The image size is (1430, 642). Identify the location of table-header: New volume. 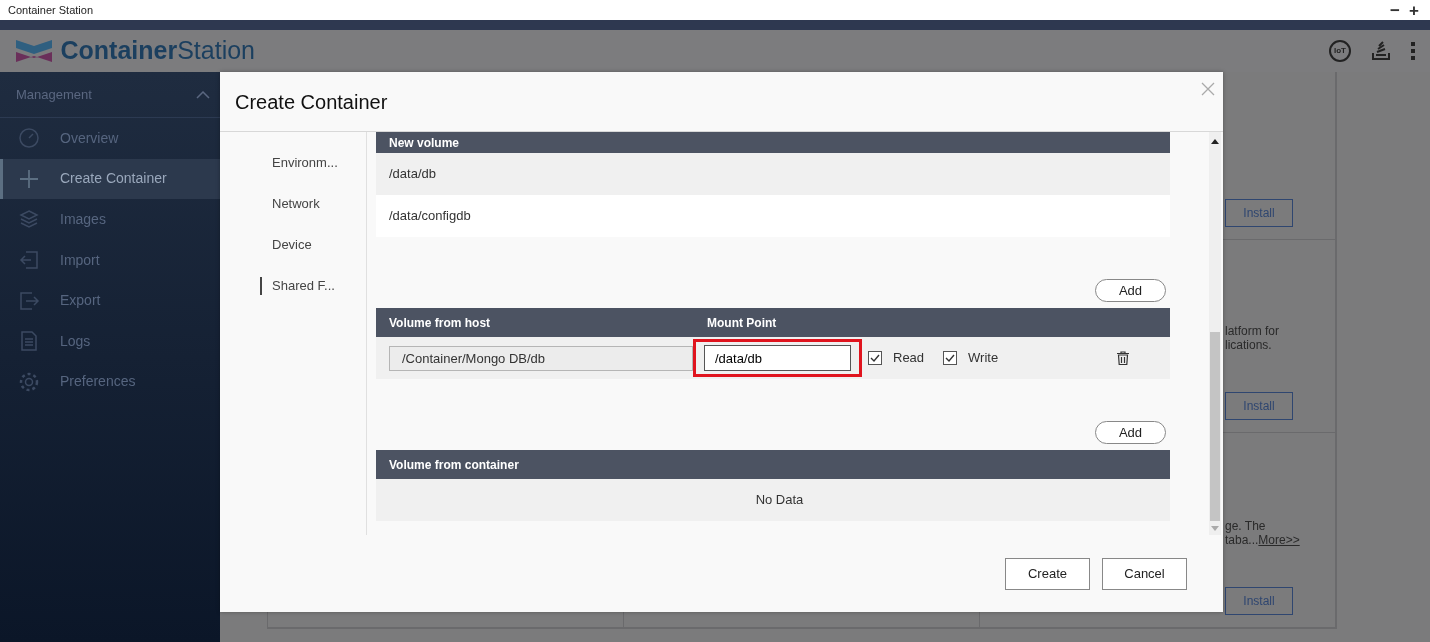
(773, 142).